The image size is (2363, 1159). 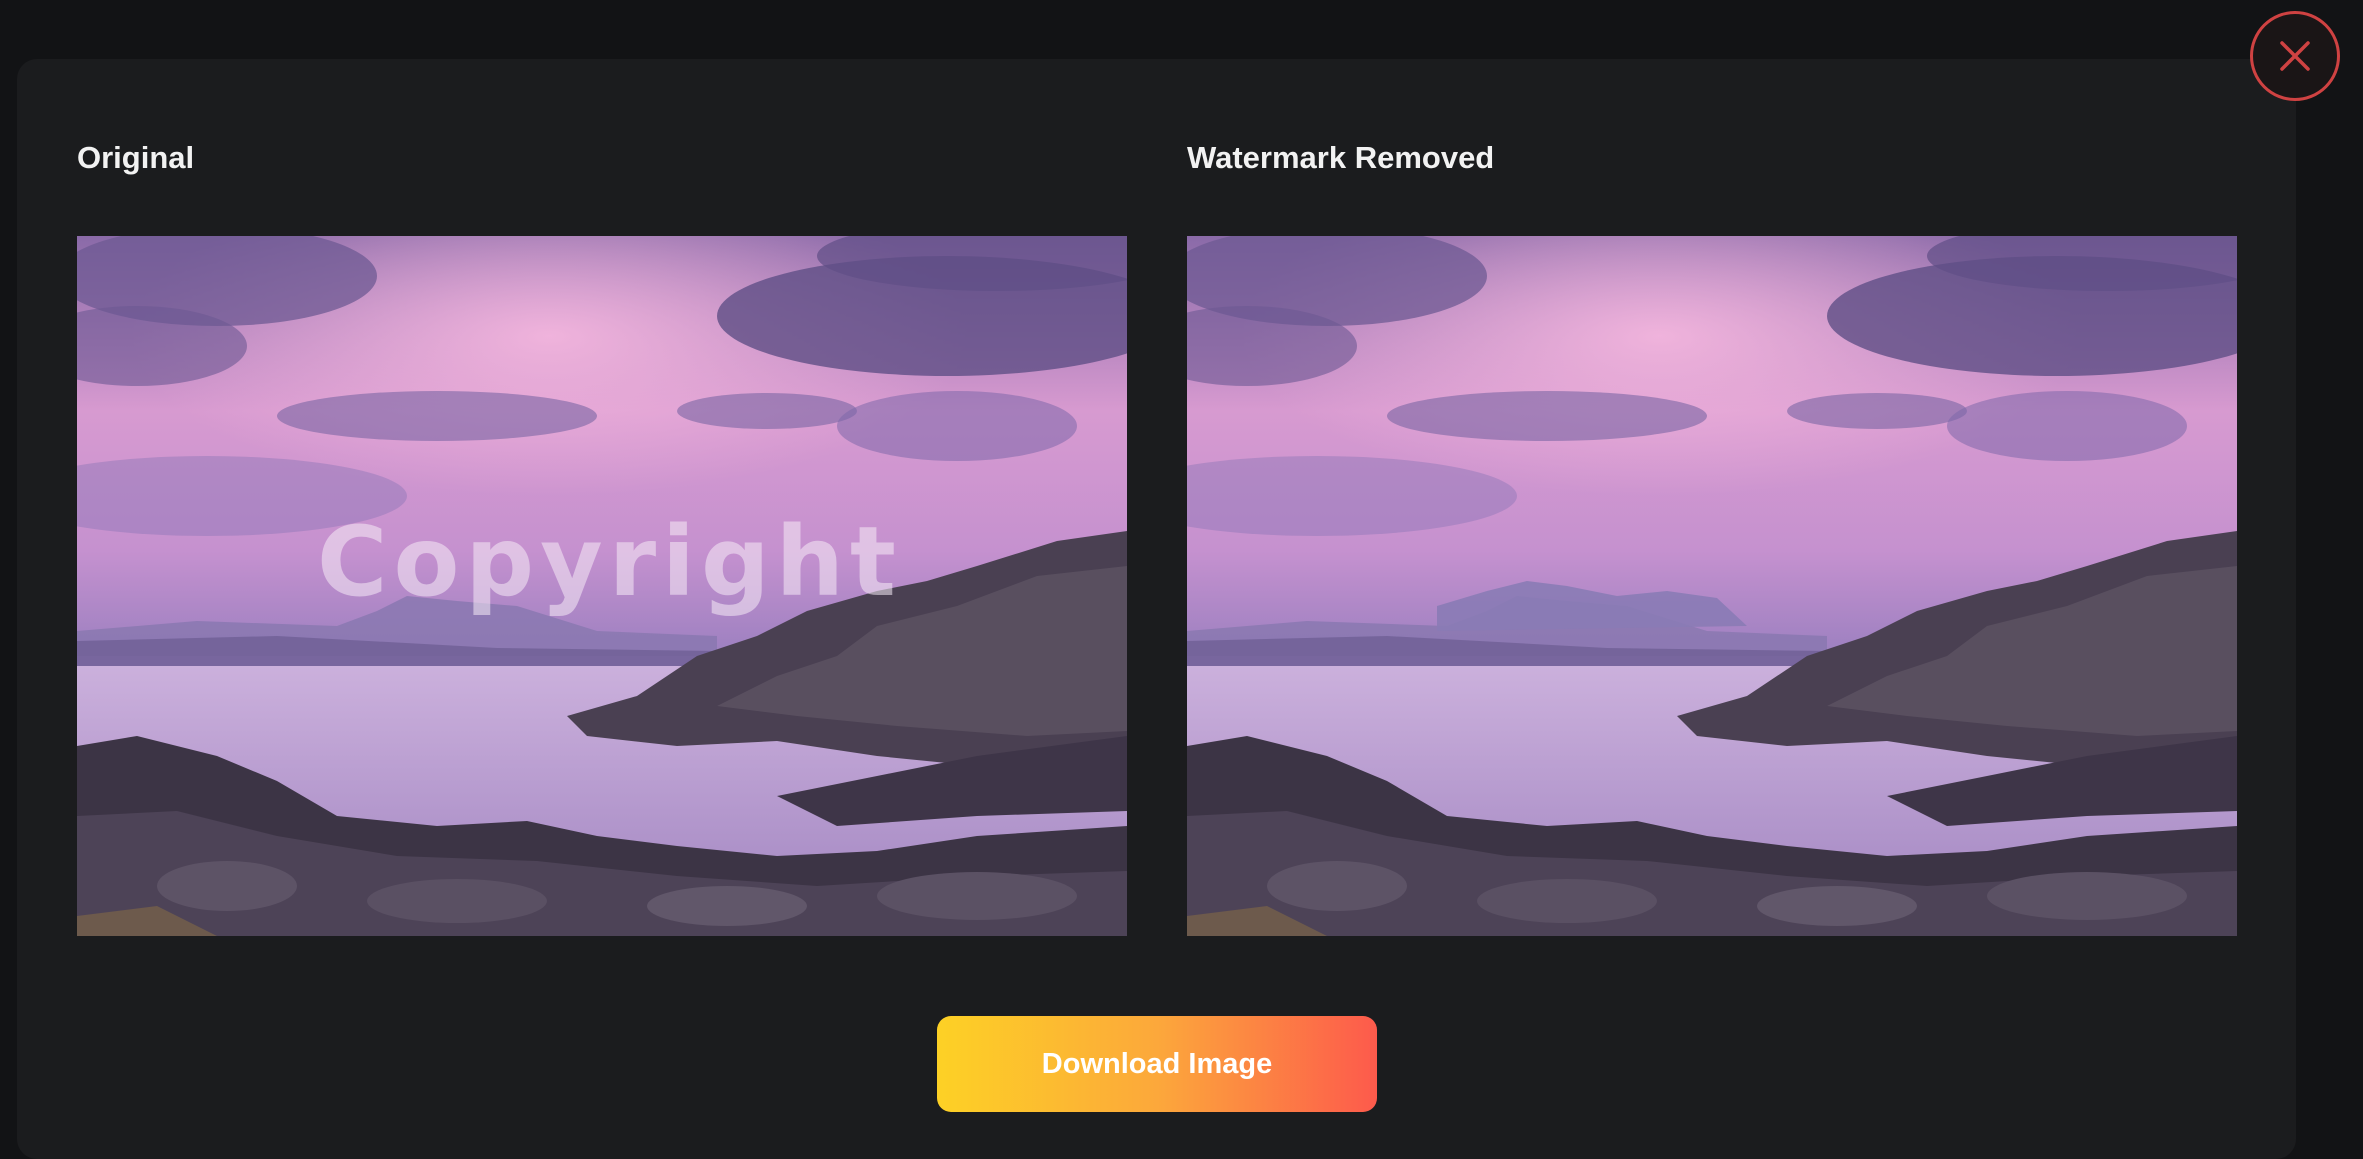 I want to click on copyright-watermark: Copyright, so click(x=609, y=562).